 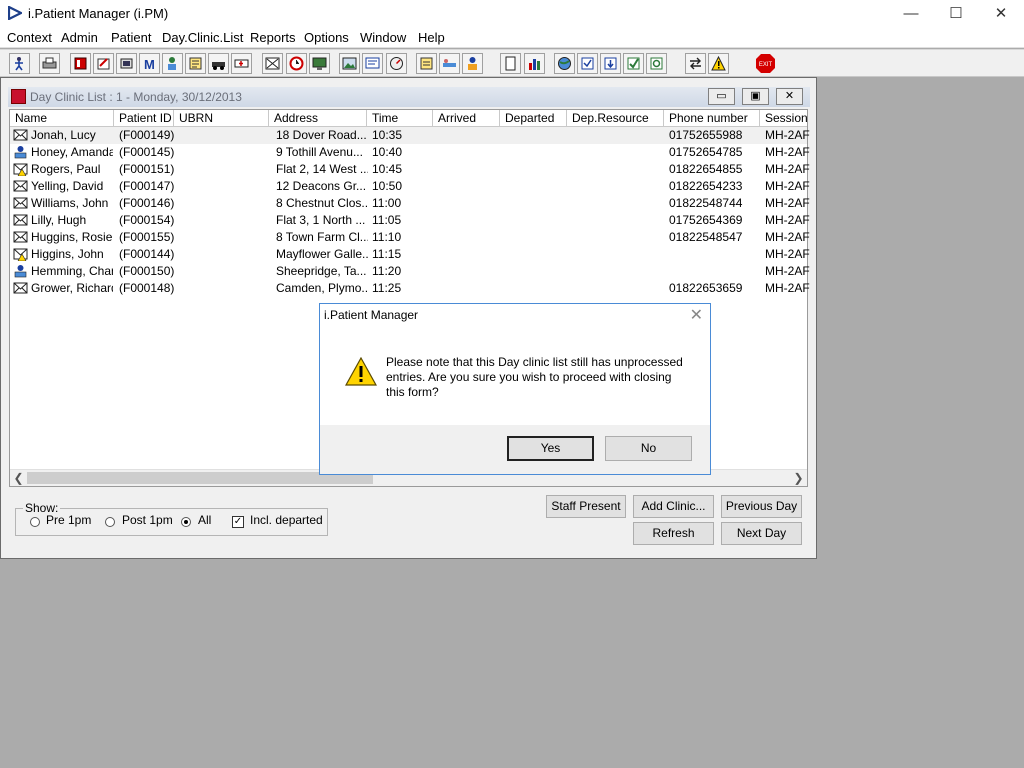 I want to click on column-header-phone-number: Phone number, so click(x=712, y=118).